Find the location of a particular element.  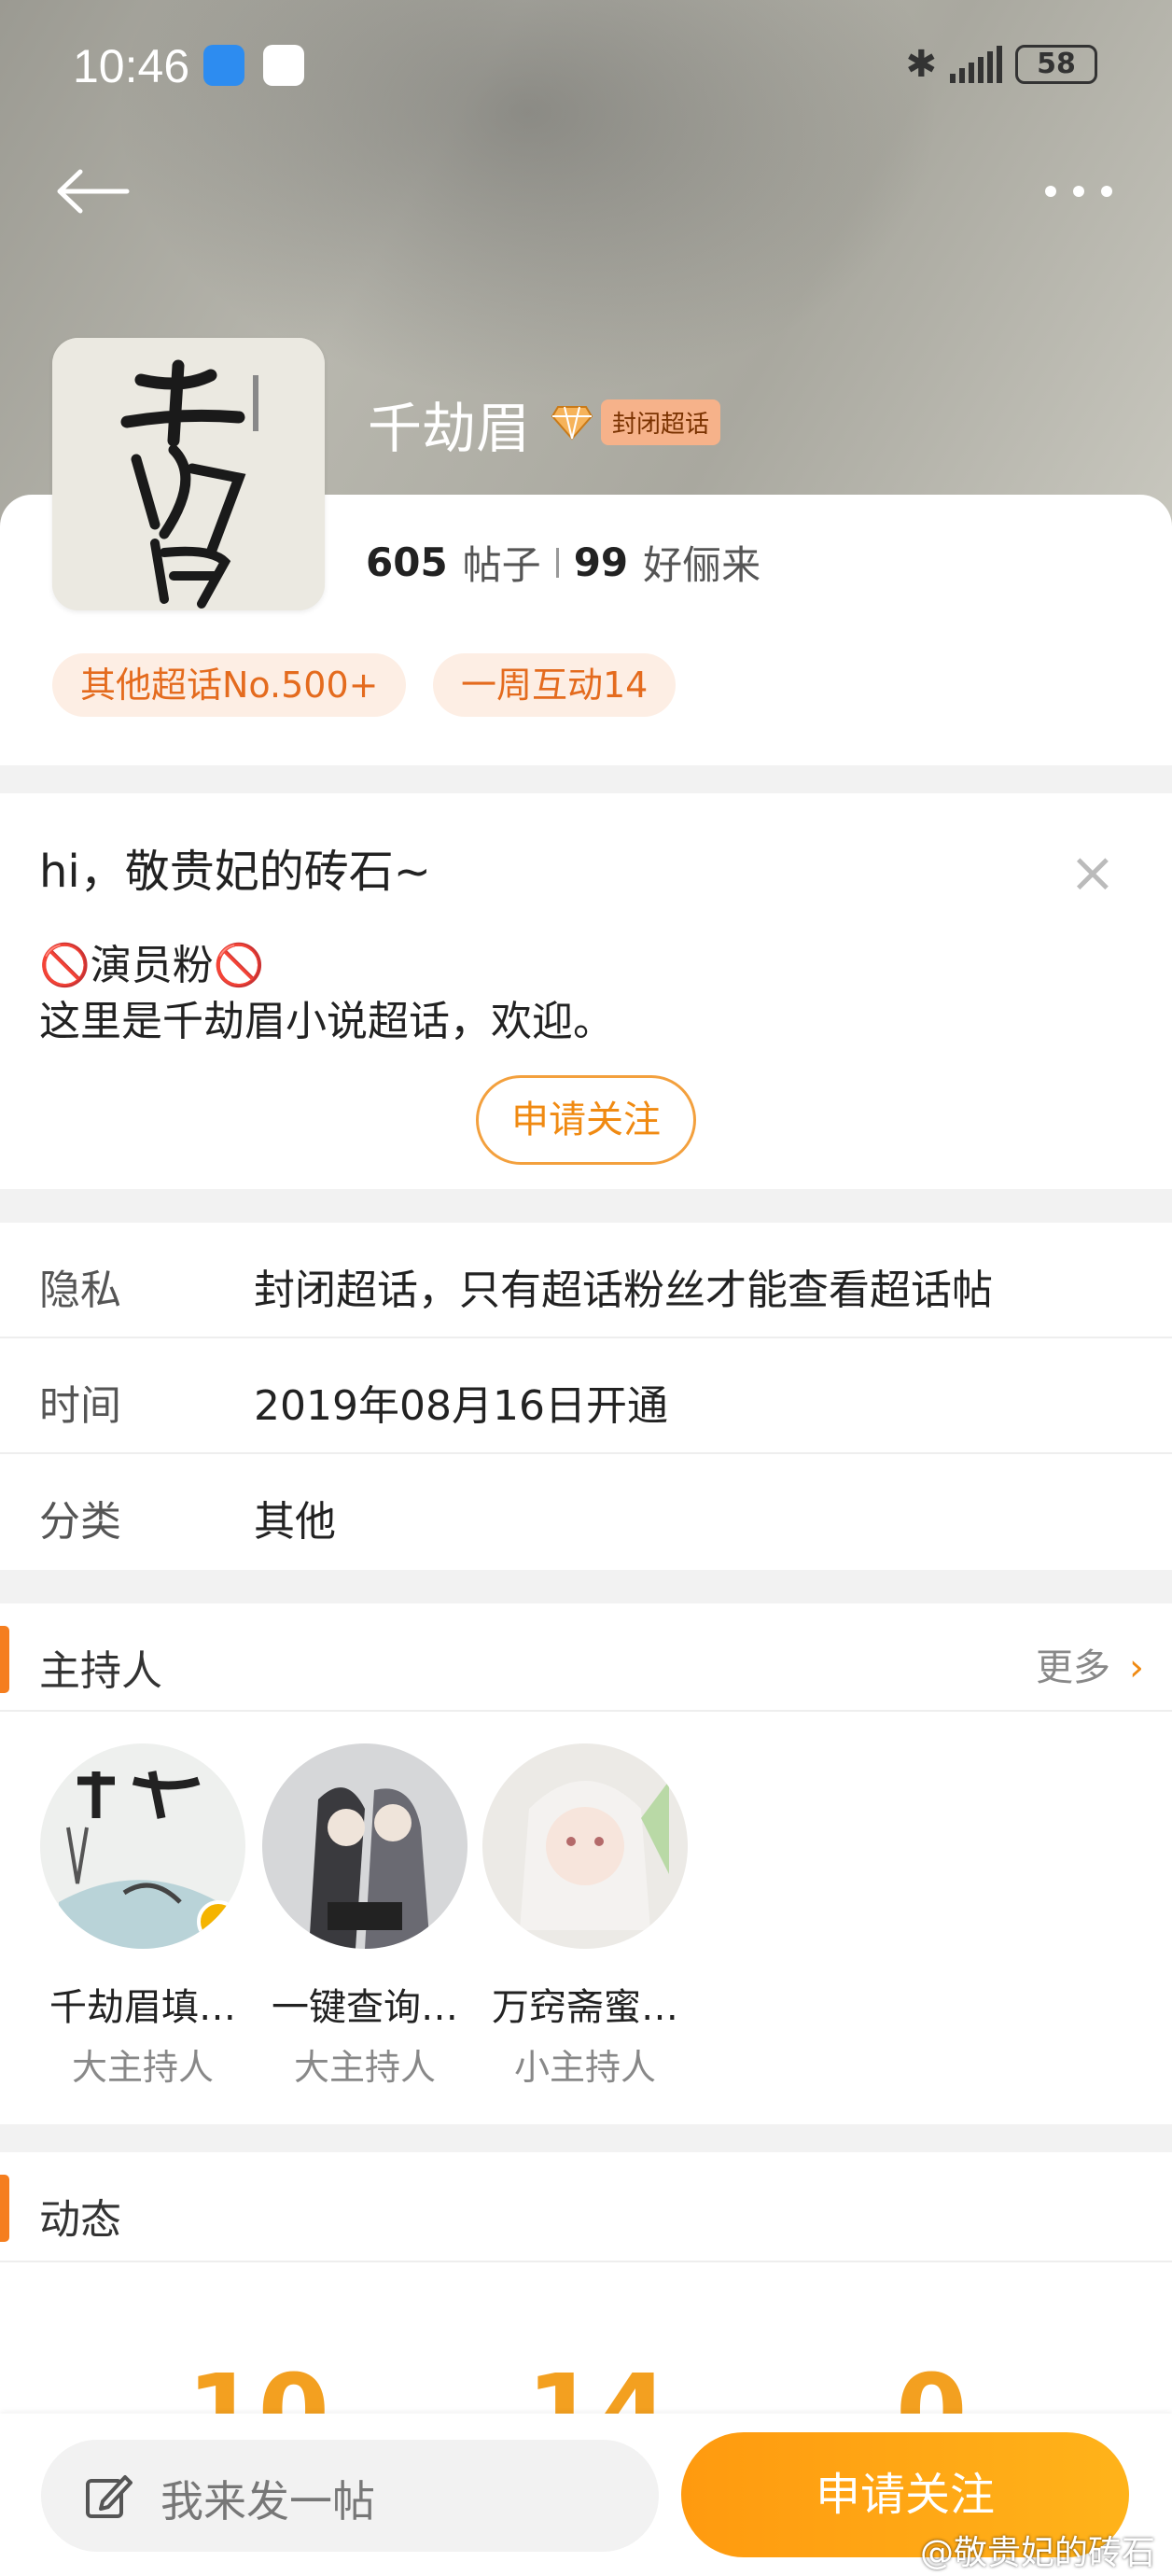

watermark: @敬贵妃的砖石 is located at coordinates (1037, 2553).